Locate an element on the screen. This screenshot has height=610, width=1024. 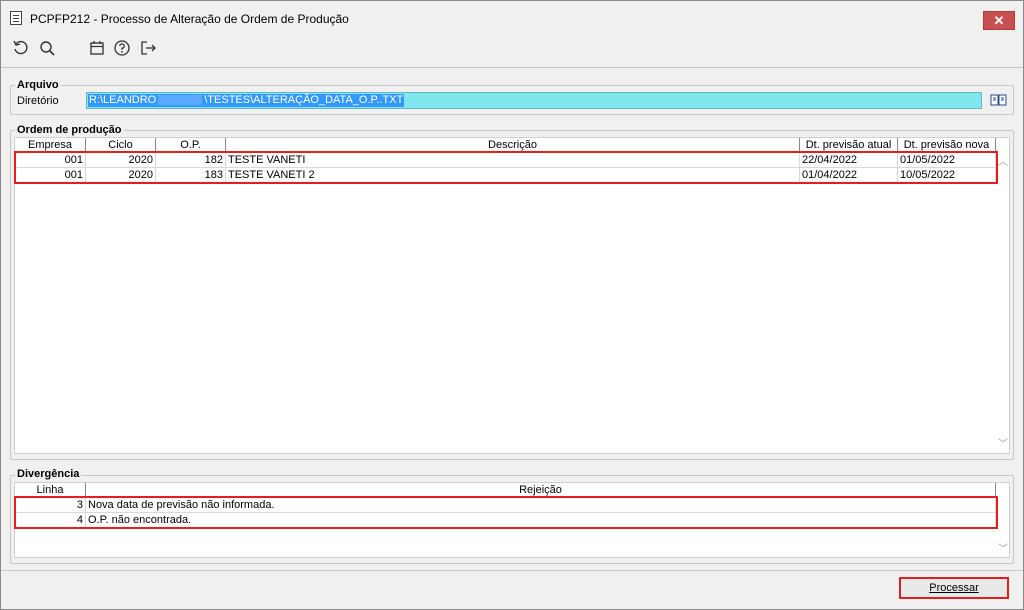
help-icon is located at coordinates (122, 48).